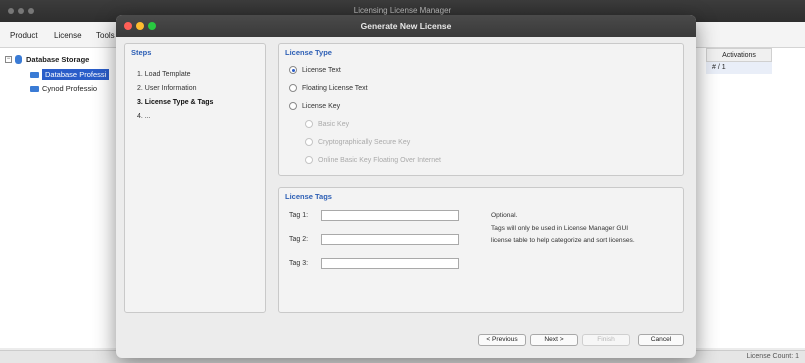  What do you see at coordinates (76, 74) in the screenshot?
I see `tree-item-label: Database Professi` at bounding box center [76, 74].